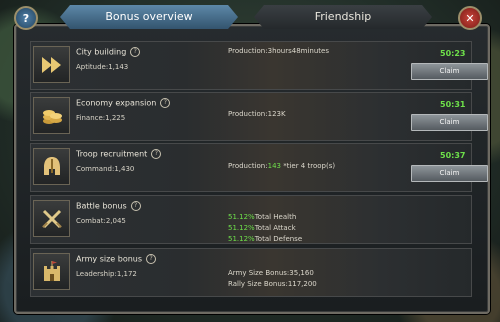 This screenshot has height=322, width=500. Describe the element at coordinates (272, 284) in the screenshot. I see `rally-size-bonus: Rally Size Bonus:117,200` at that location.